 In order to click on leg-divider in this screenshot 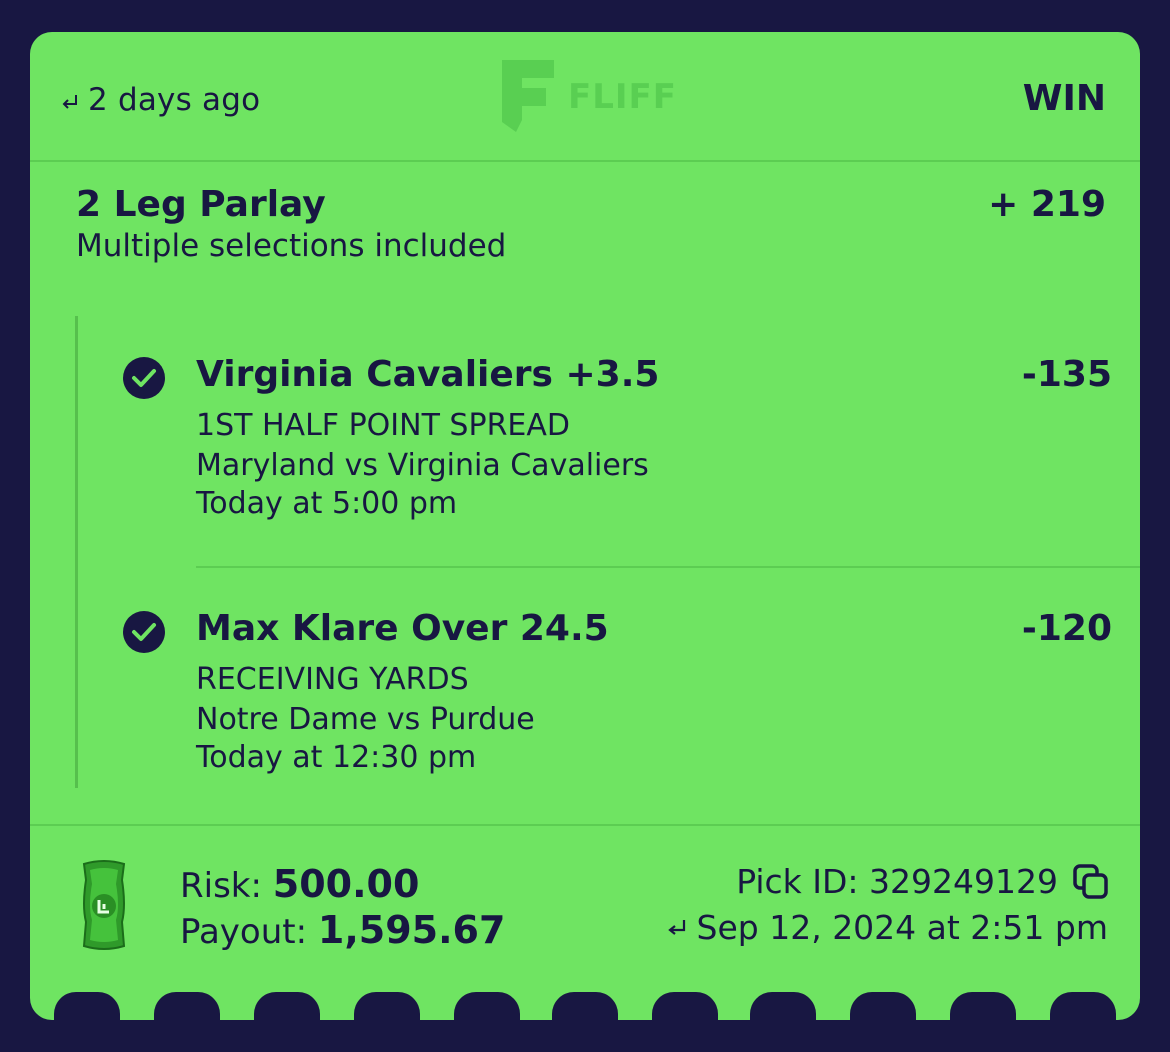, I will do `click(668, 567)`.